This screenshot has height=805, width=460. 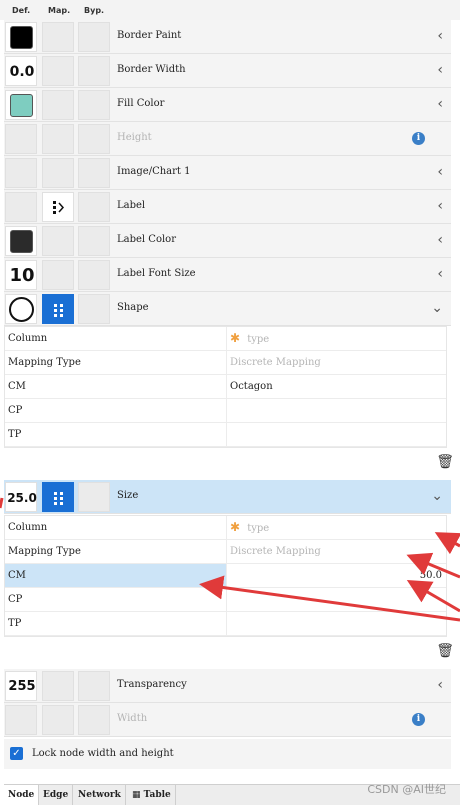 I want to click on default-cell: 0.0, so click(x=21, y=71).